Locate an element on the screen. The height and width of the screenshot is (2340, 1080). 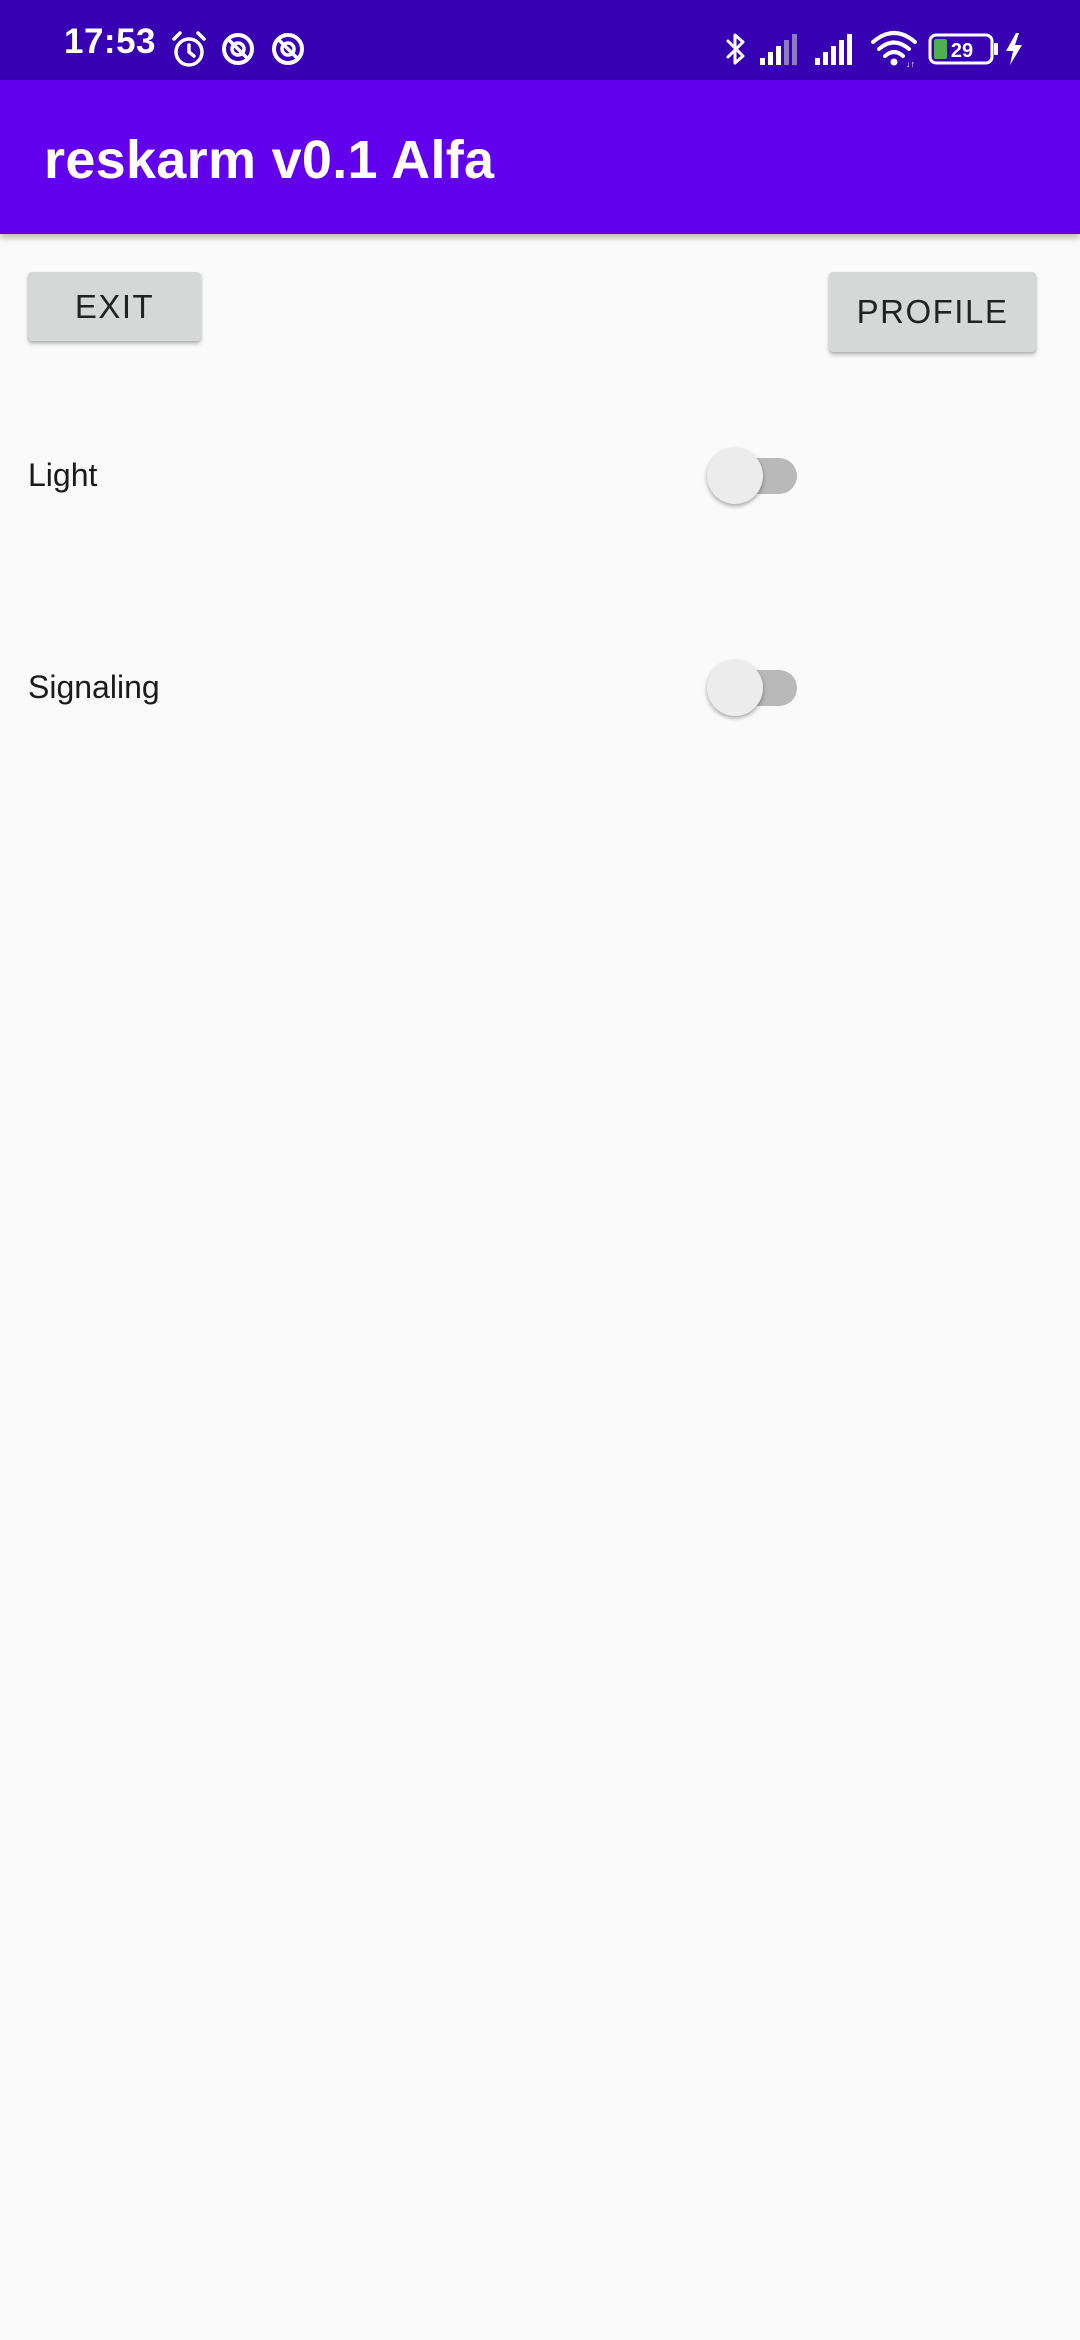
exit-button: EXIT is located at coordinates (114, 306).